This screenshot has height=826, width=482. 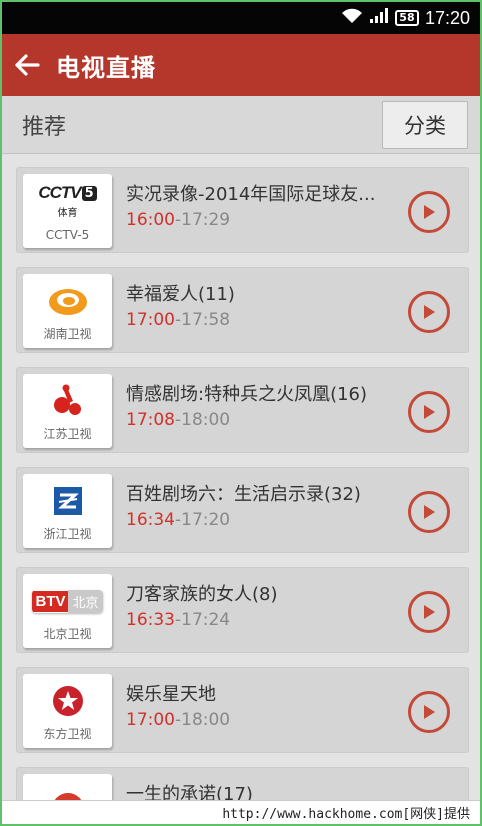 I want to click on start-time: 16:33, so click(x=150, y=620).